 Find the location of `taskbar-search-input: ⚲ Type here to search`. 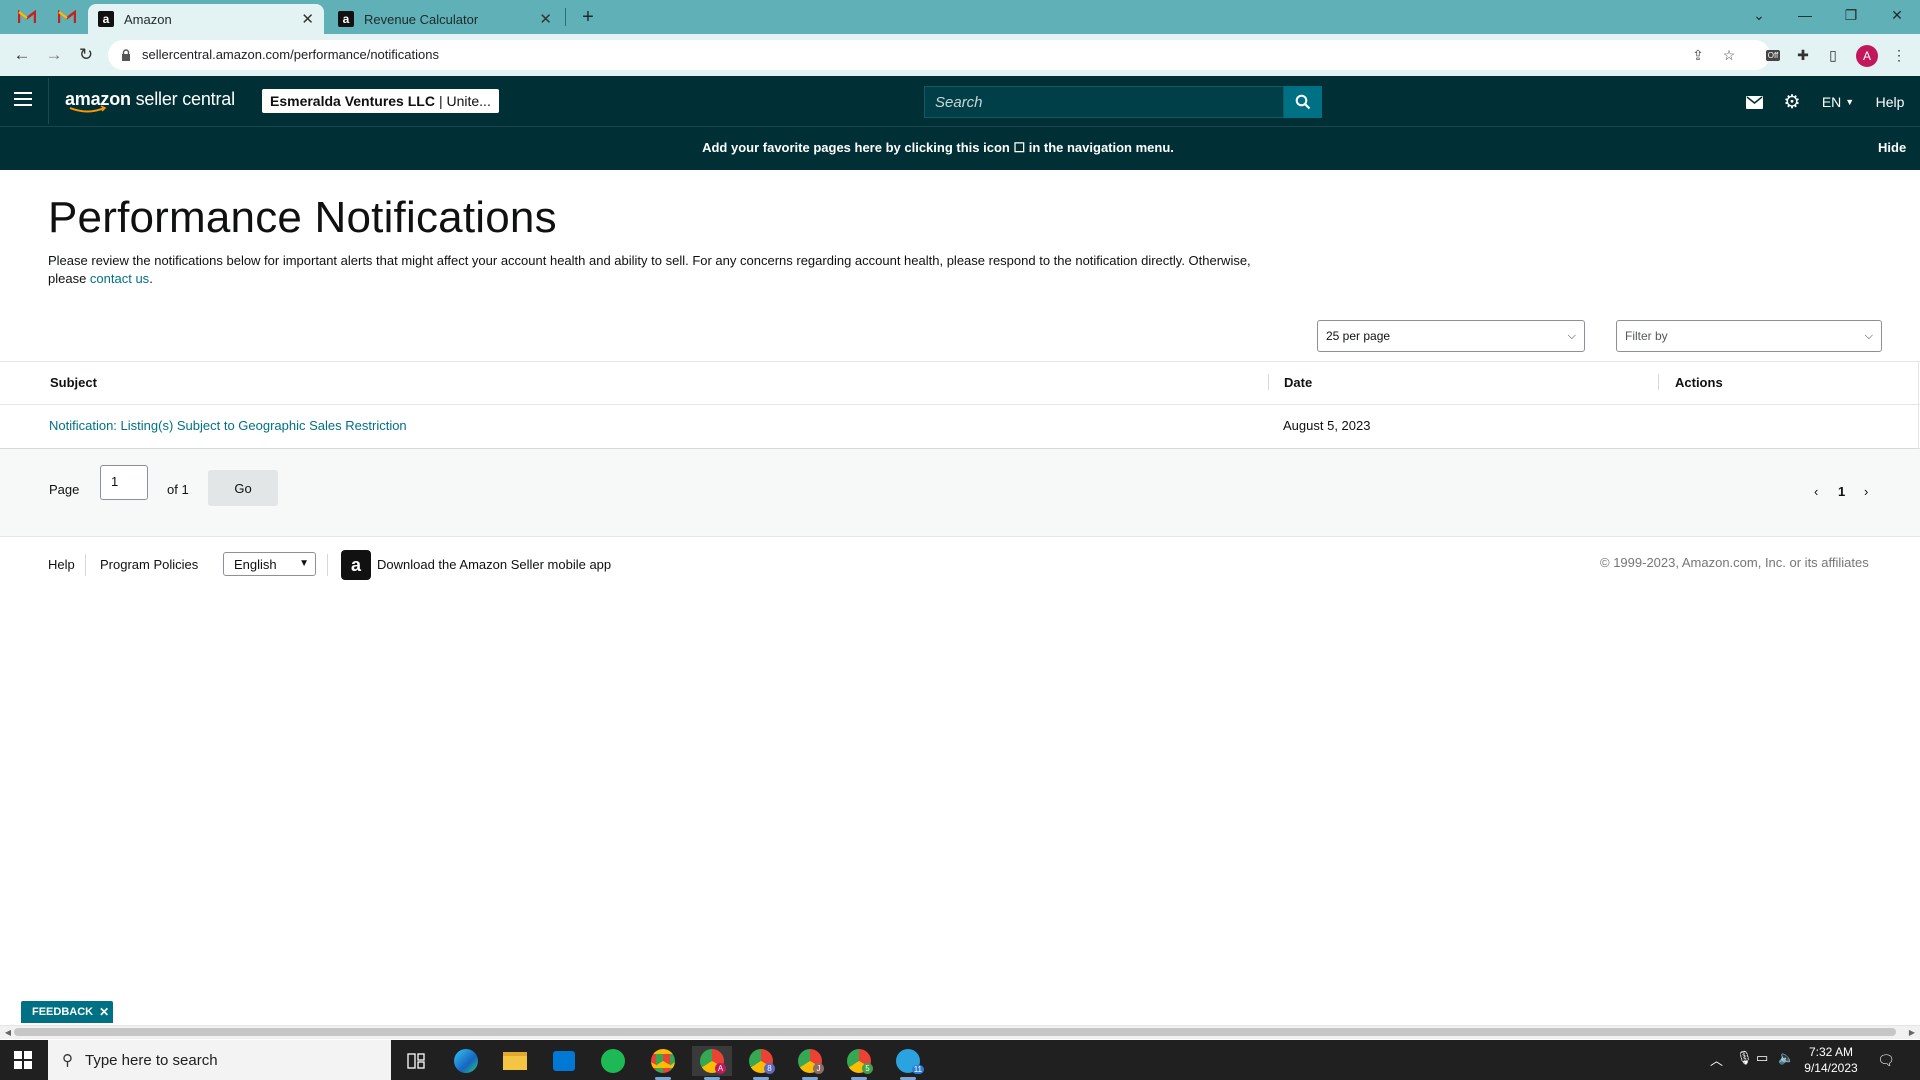

taskbar-search-input: ⚲ Type here to search is located at coordinates (219, 1060).